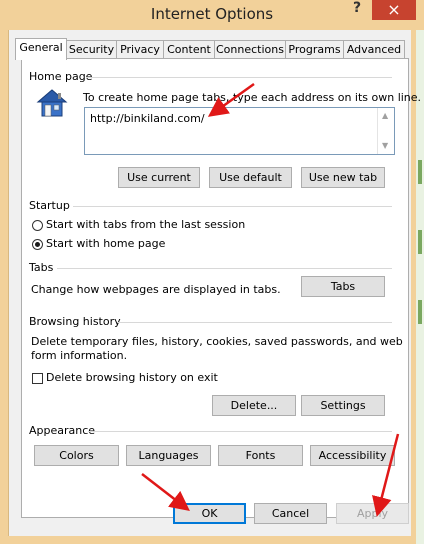 Image resolution: width=424 pixels, height=544 pixels. What do you see at coordinates (165, 492) in the screenshot?
I see `annotation-arrow-ok` at bounding box center [165, 492].